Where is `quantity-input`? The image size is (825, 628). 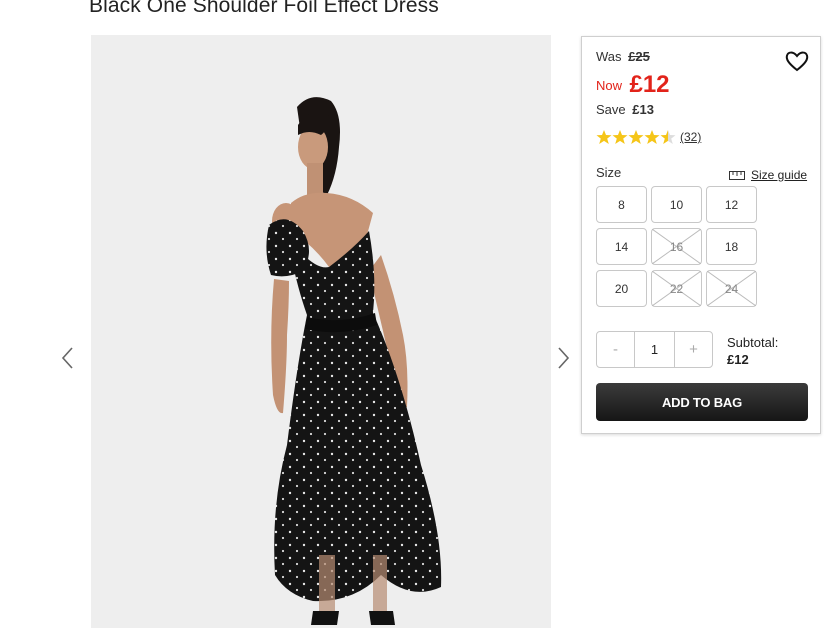
quantity-input is located at coordinates (654, 349).